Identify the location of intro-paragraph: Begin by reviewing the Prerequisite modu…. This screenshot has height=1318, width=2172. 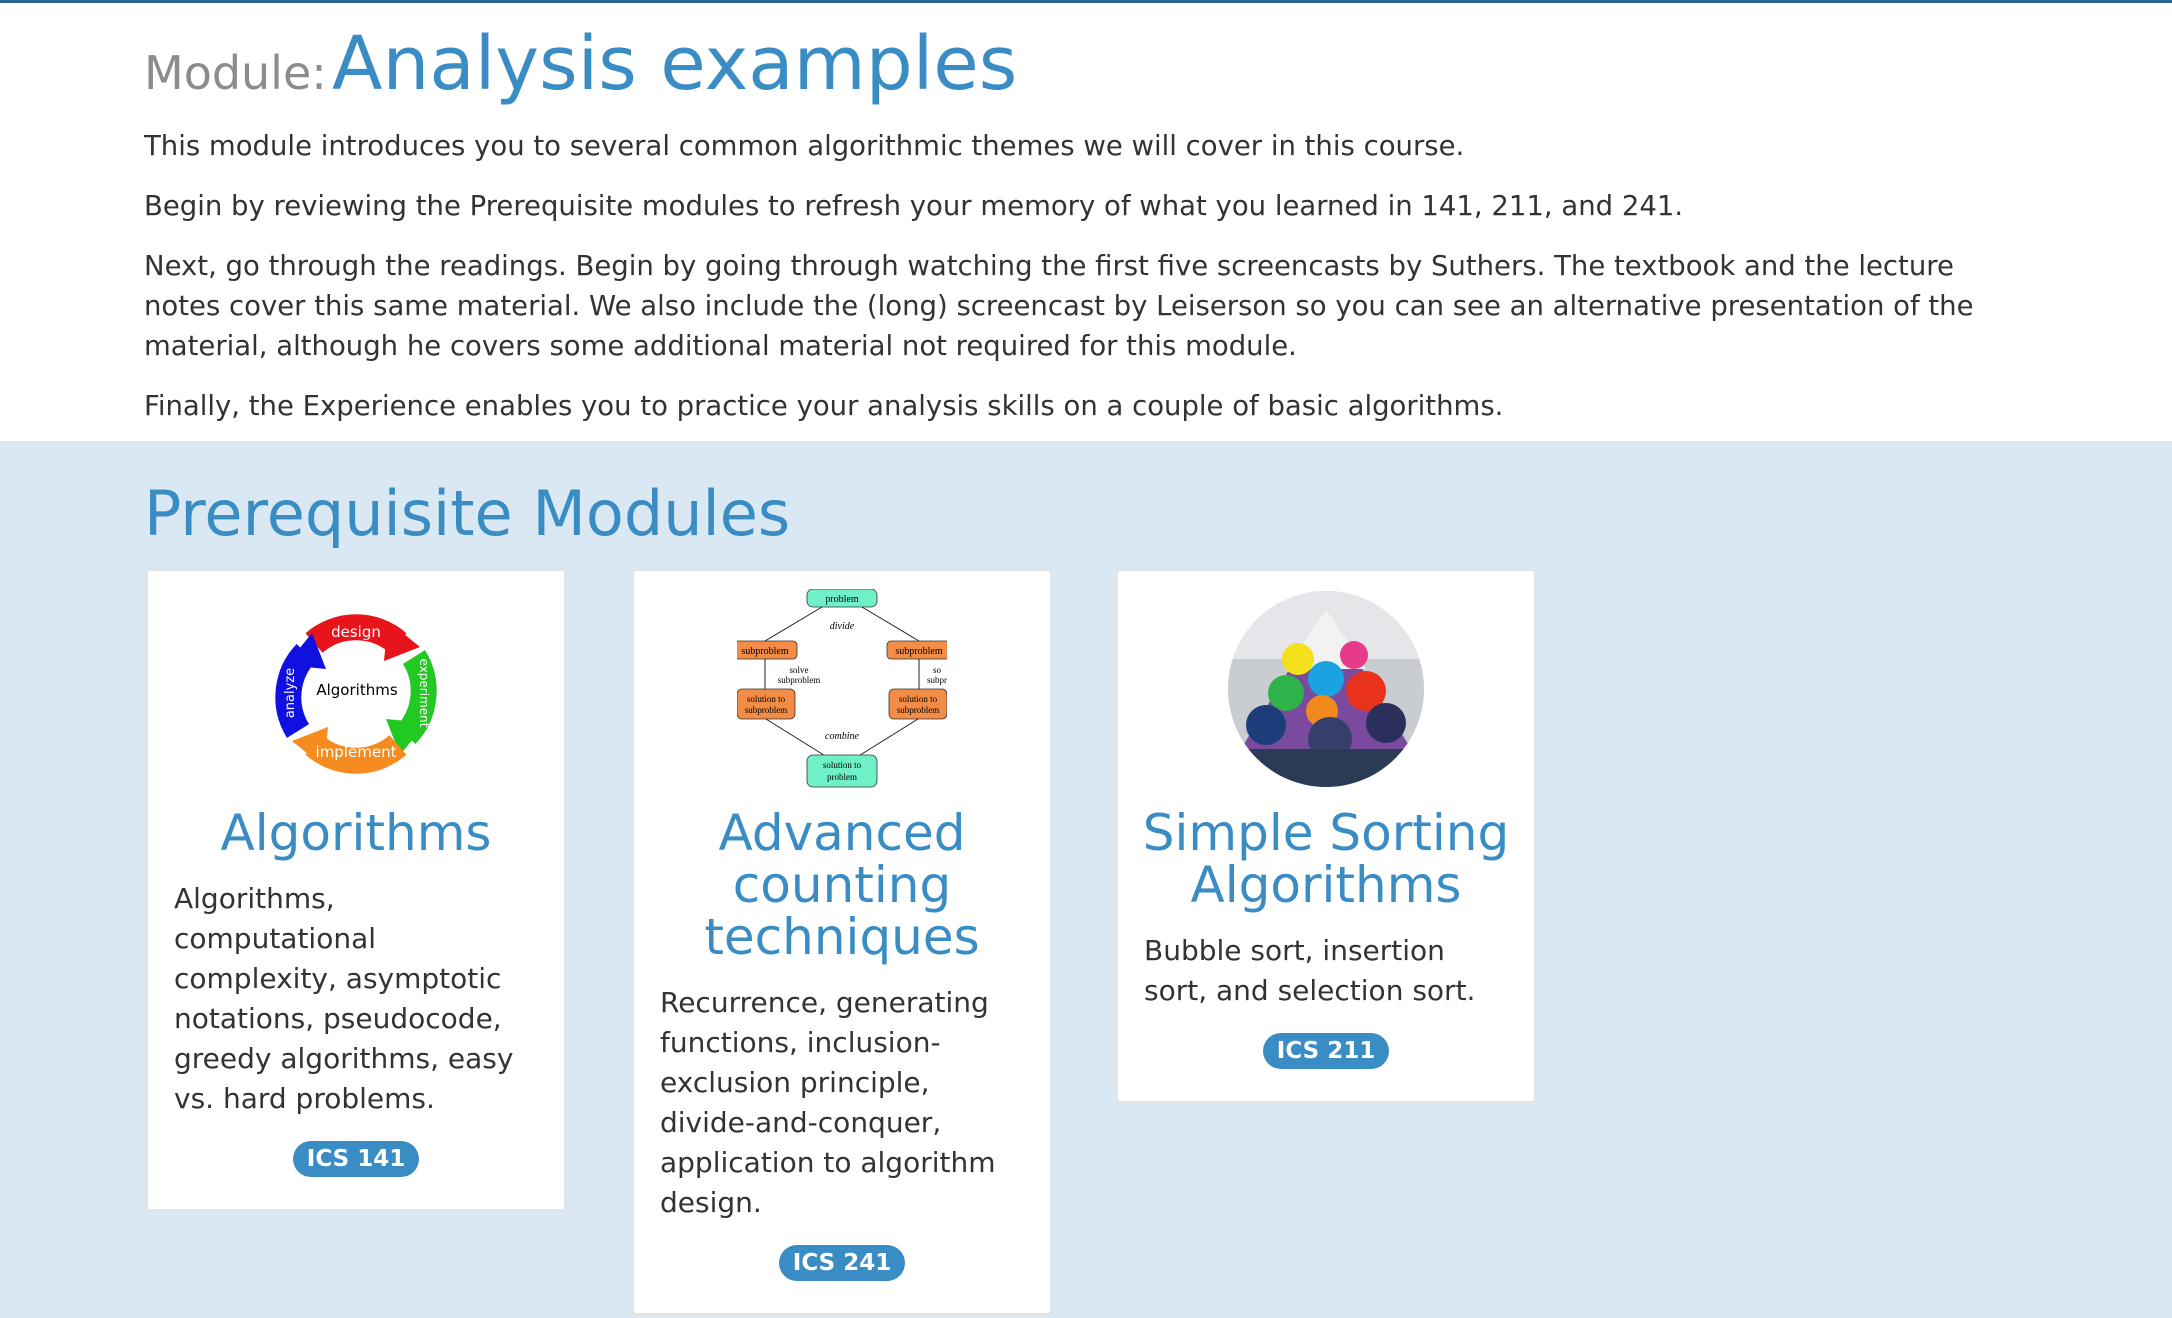
(914, 206).